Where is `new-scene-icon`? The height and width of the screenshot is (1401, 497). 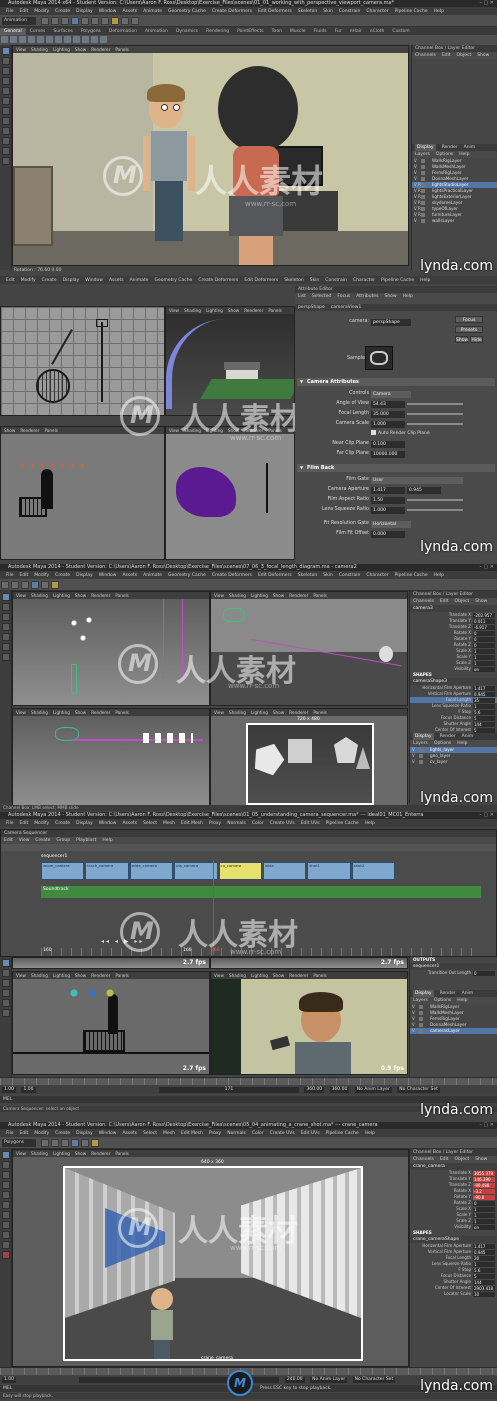 new-scene-icon is located at coordinates (5, 585).